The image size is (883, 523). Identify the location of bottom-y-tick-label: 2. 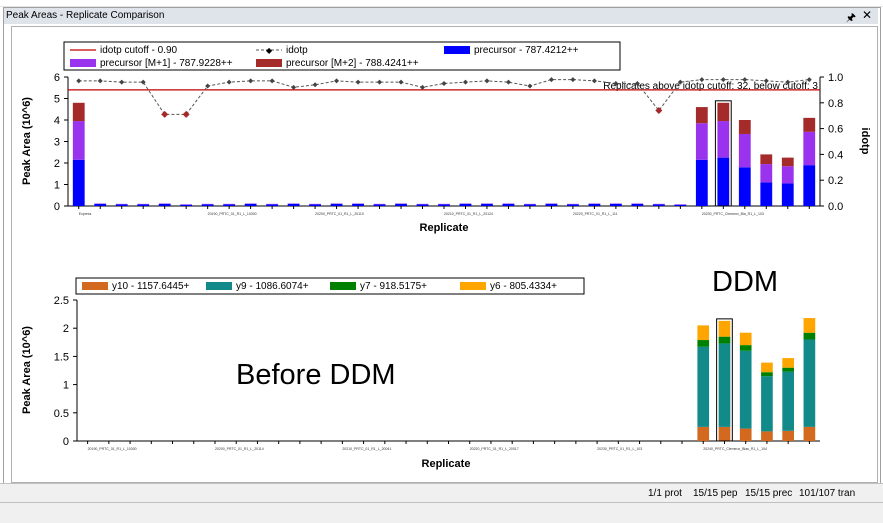
(66, 329).